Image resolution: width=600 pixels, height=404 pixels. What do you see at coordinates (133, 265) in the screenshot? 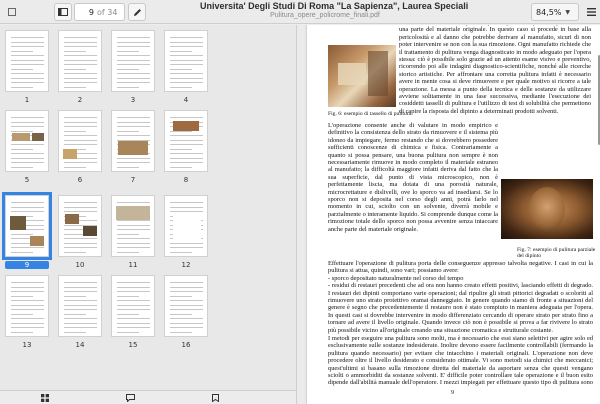
I see `thumbnail-label-11: 11` at bounding box center [133, 265].